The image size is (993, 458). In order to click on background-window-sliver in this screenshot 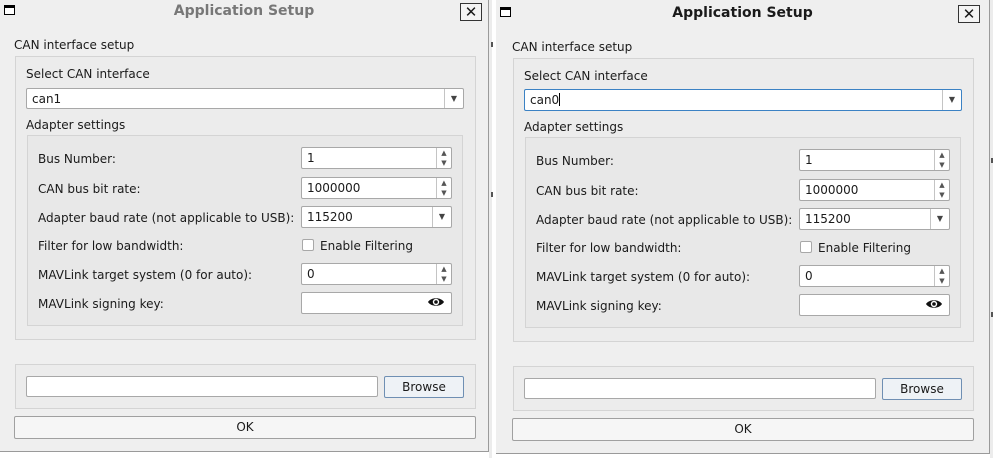, I will do `click(490, 229)`.